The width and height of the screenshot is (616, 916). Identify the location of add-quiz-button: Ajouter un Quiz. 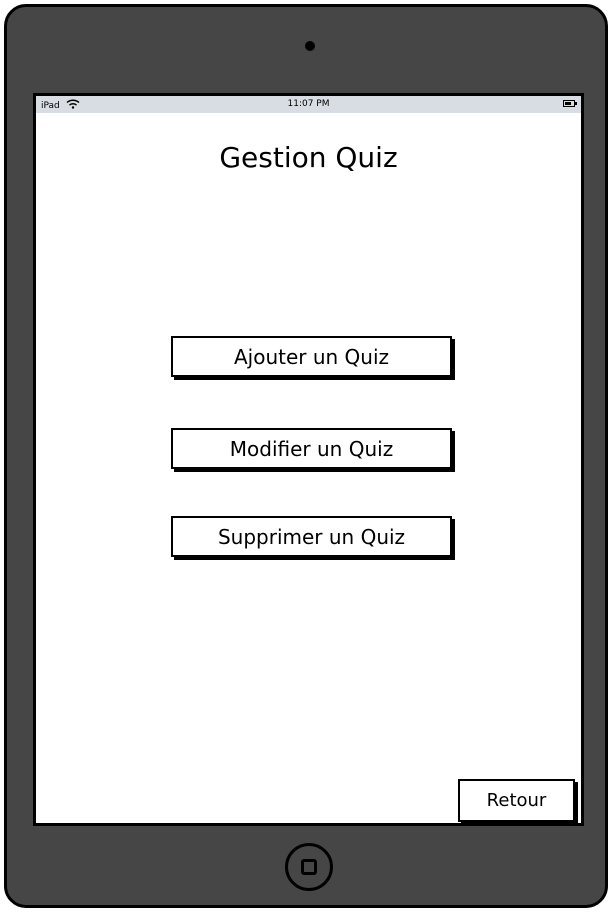
(311, 356).